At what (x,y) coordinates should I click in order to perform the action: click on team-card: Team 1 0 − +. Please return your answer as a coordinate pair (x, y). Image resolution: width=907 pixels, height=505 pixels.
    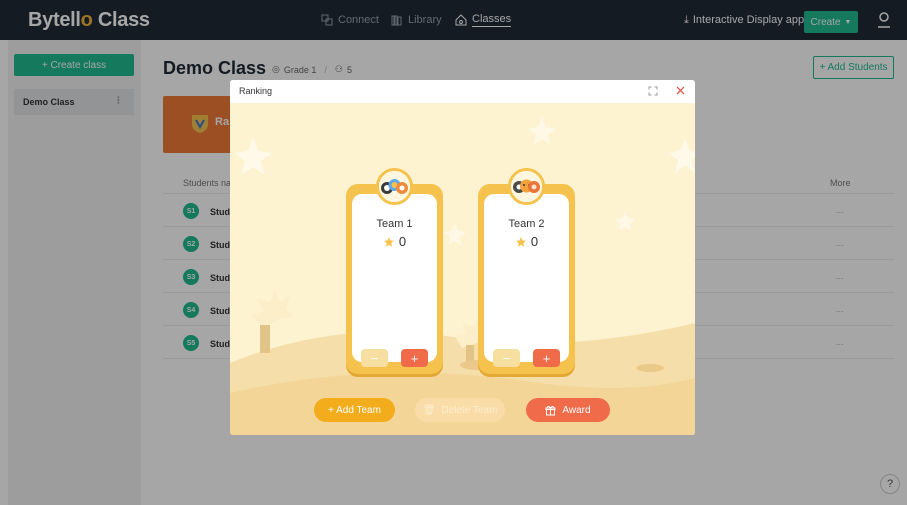
    Looking at the image, I should click on (394, 271).